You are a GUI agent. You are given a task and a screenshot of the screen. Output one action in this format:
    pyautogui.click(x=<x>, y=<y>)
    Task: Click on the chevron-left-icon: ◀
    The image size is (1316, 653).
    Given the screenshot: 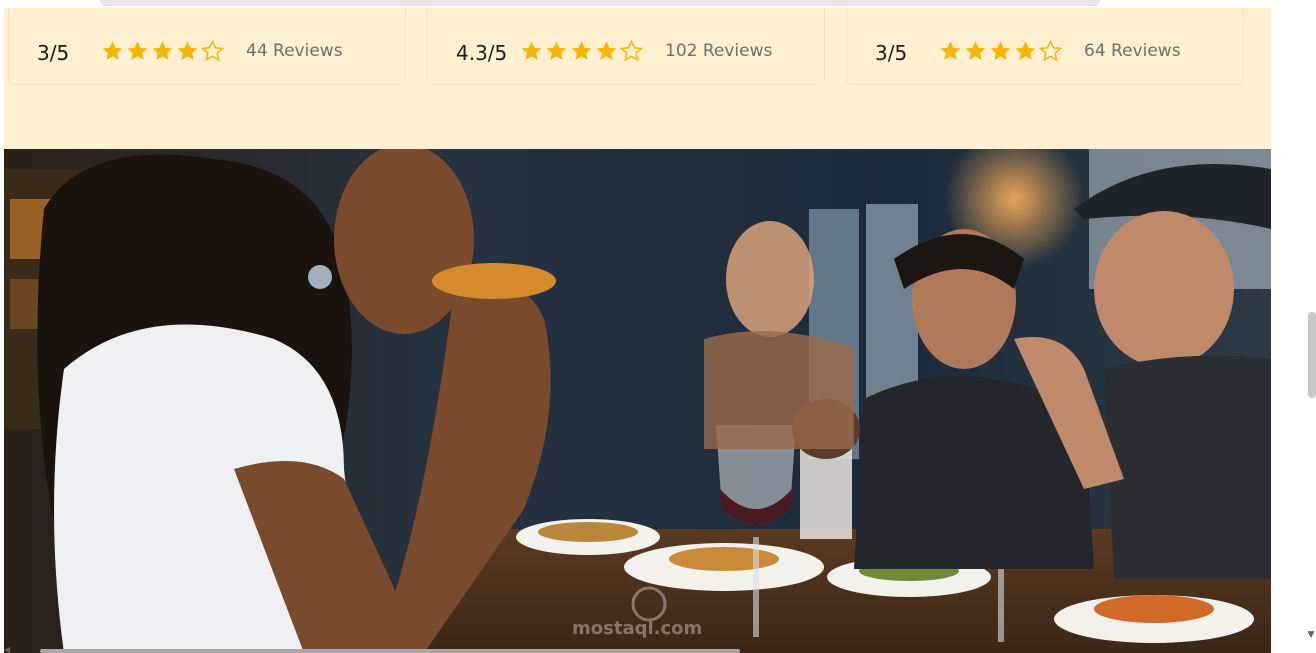 What is the action you would take?
    pyautogui.click(x=7, y=649)
    